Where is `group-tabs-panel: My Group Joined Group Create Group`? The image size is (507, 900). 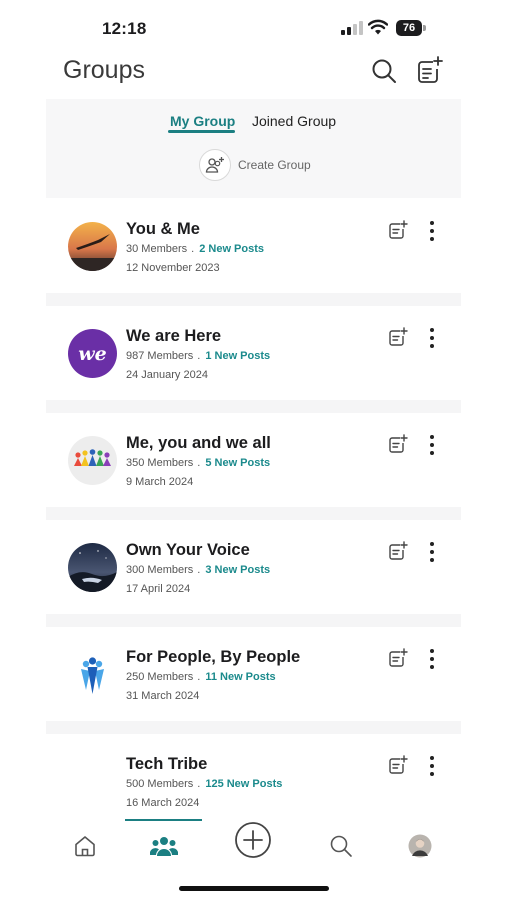
group-tabs-panel: My Group Joined Group Create Group is located at coordinates (253, 148).